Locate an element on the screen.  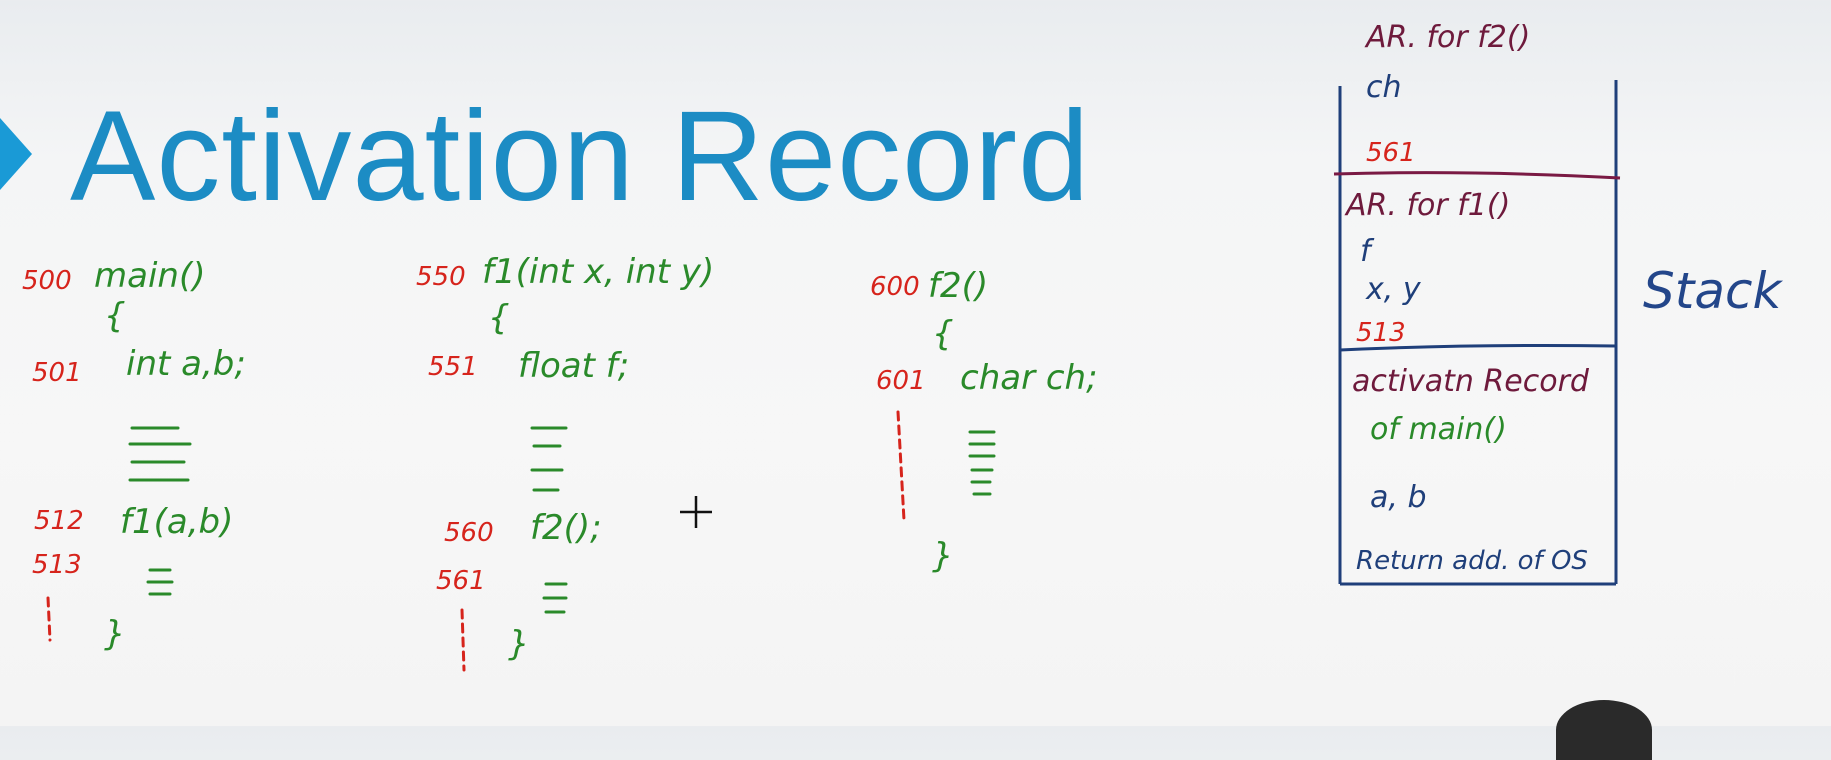
main-record-vars: a, b is located at coordinates (1398, 497).